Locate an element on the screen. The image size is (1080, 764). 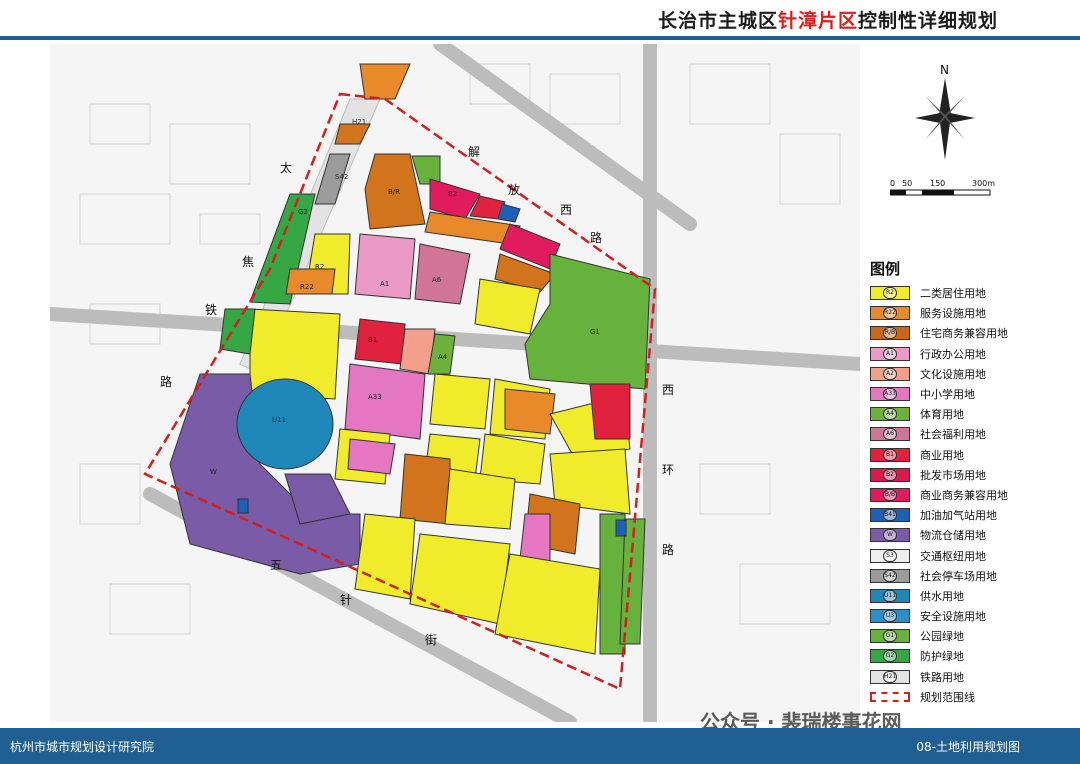
parcel-code: B1 is located at coordinates (372, 340).